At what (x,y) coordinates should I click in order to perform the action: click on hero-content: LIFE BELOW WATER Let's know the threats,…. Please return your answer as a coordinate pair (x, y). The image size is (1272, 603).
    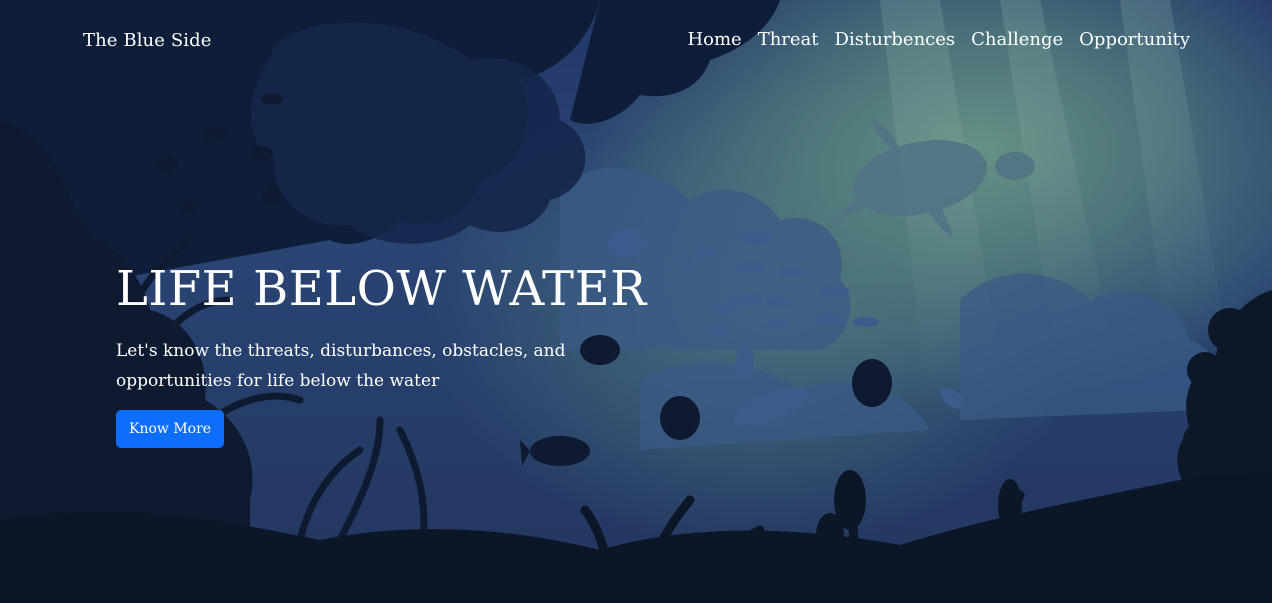
    Looking at the image, I should click on (396, 352).